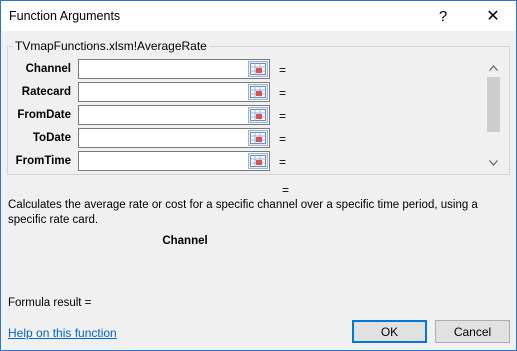 The width and height of the screenshot is (517, 351). I want to click on question-mark-icon: ?, so click(443, 16).